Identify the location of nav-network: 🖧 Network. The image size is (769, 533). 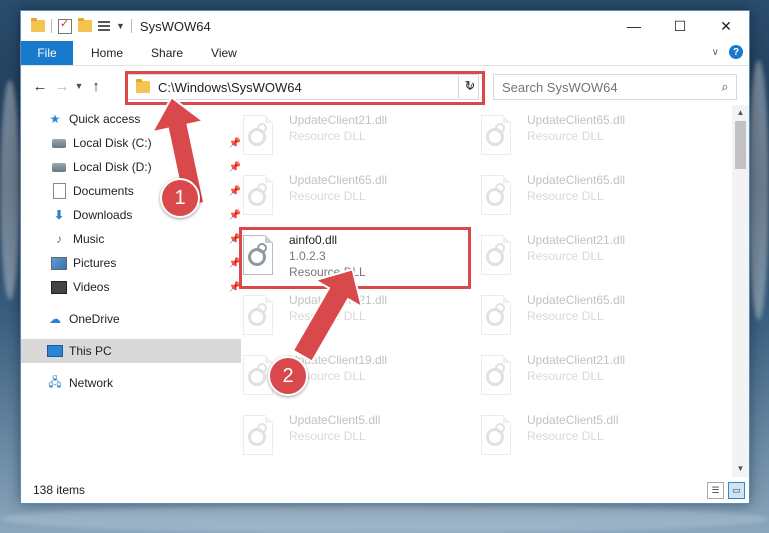
(131, 383).